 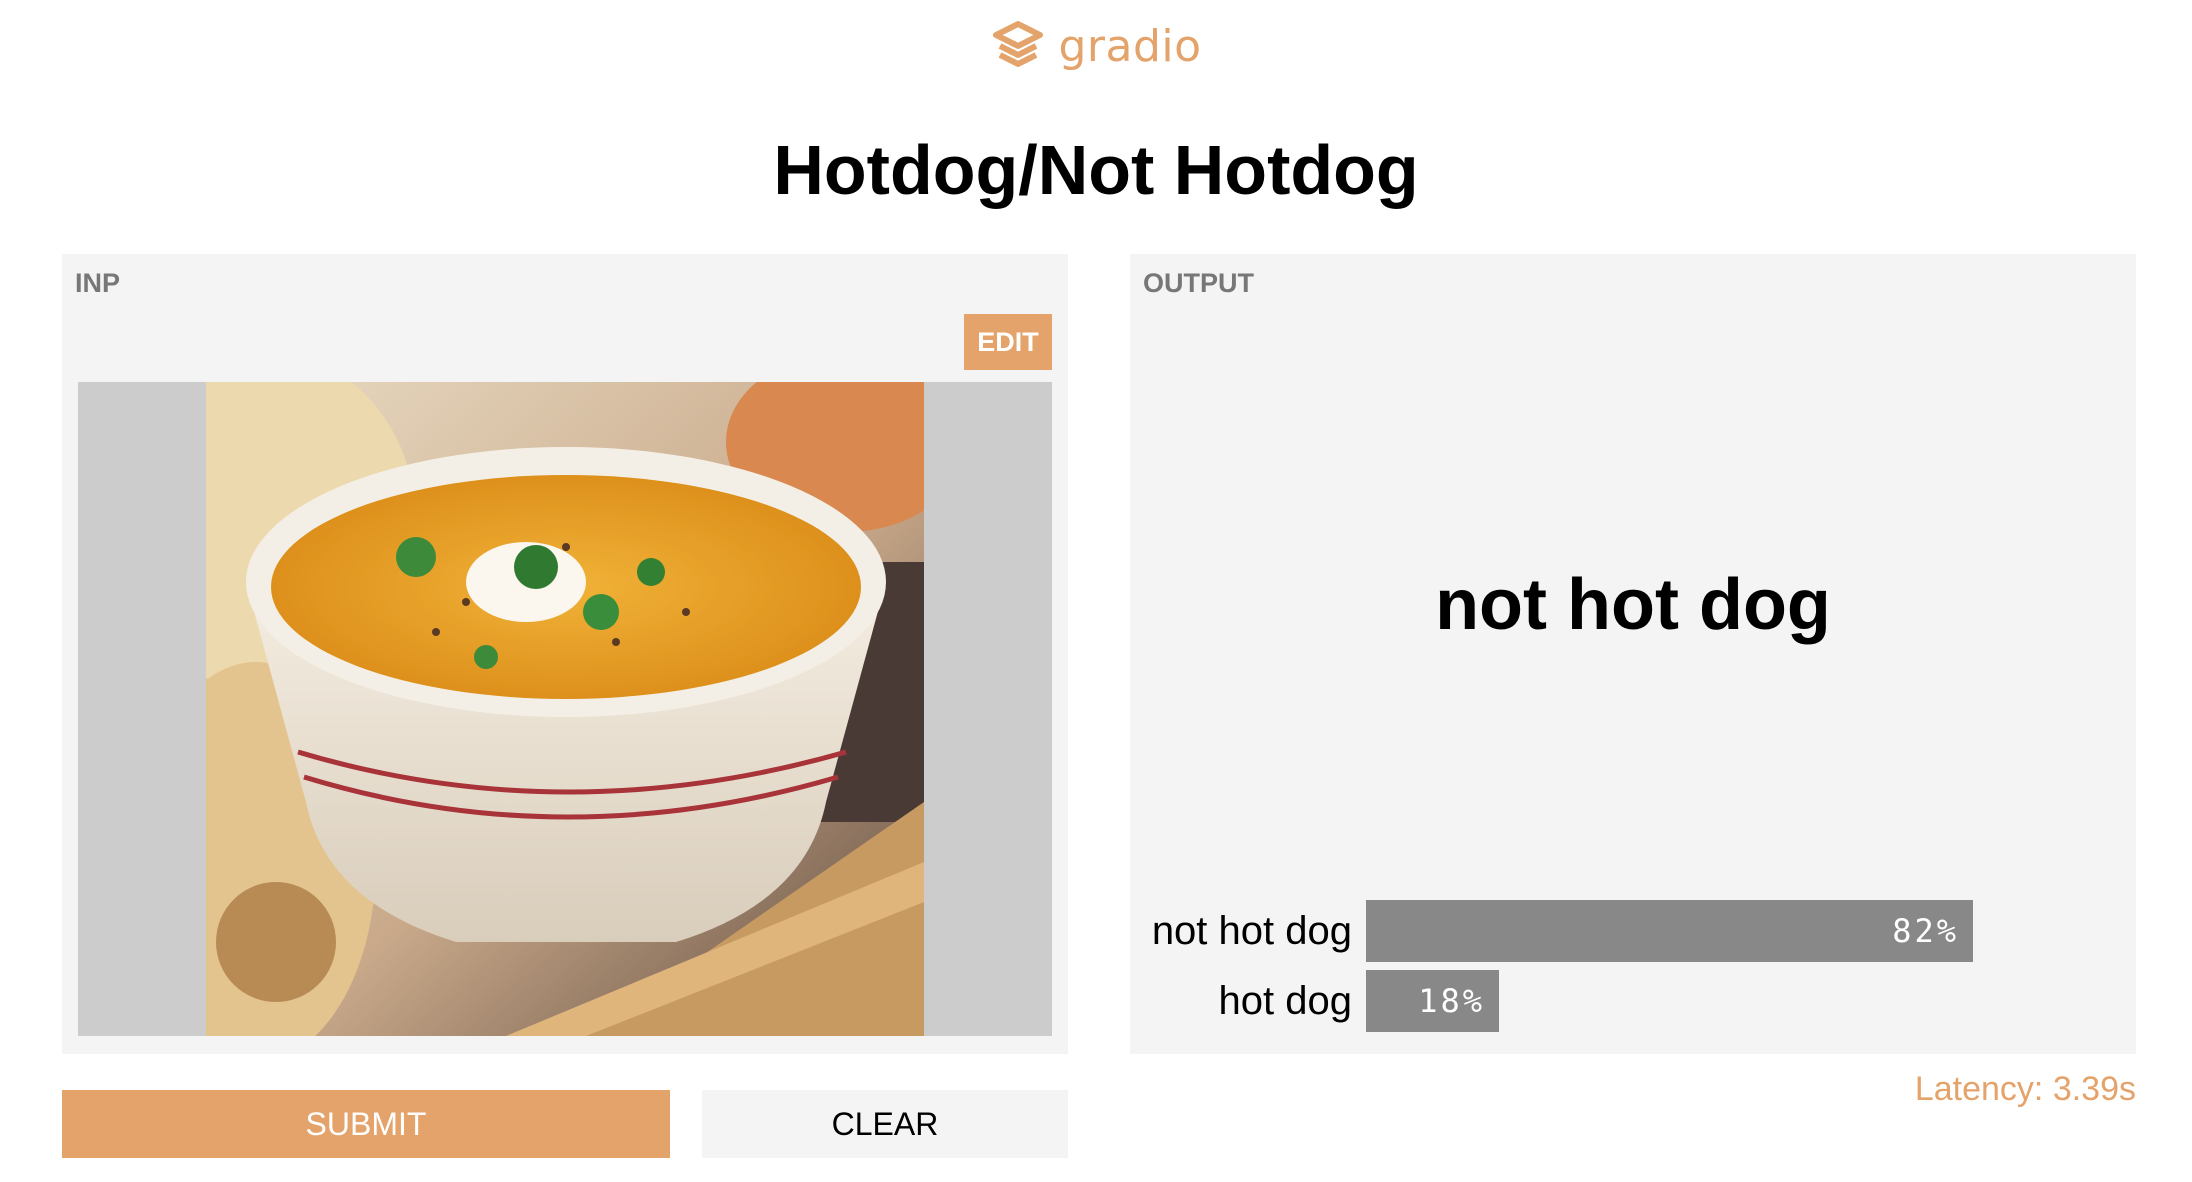 What do you see at coordinates (1669, 931) in the screenshot?
I see `confidence-bar: 82%` at bounding box center [1669, 931].